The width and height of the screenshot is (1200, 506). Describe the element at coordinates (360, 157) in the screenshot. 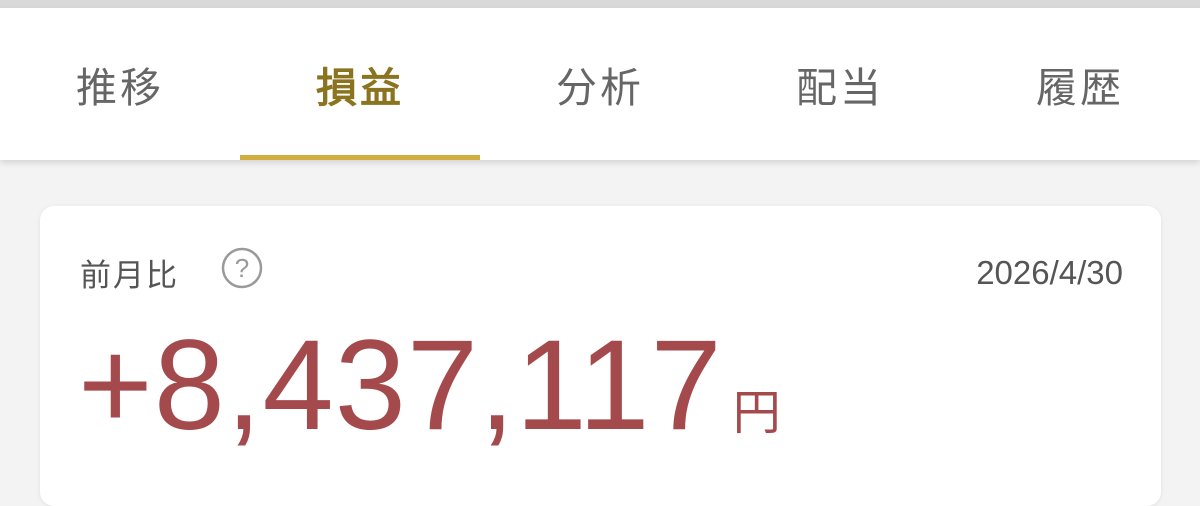

I see `active-tab-indicator` at that location.